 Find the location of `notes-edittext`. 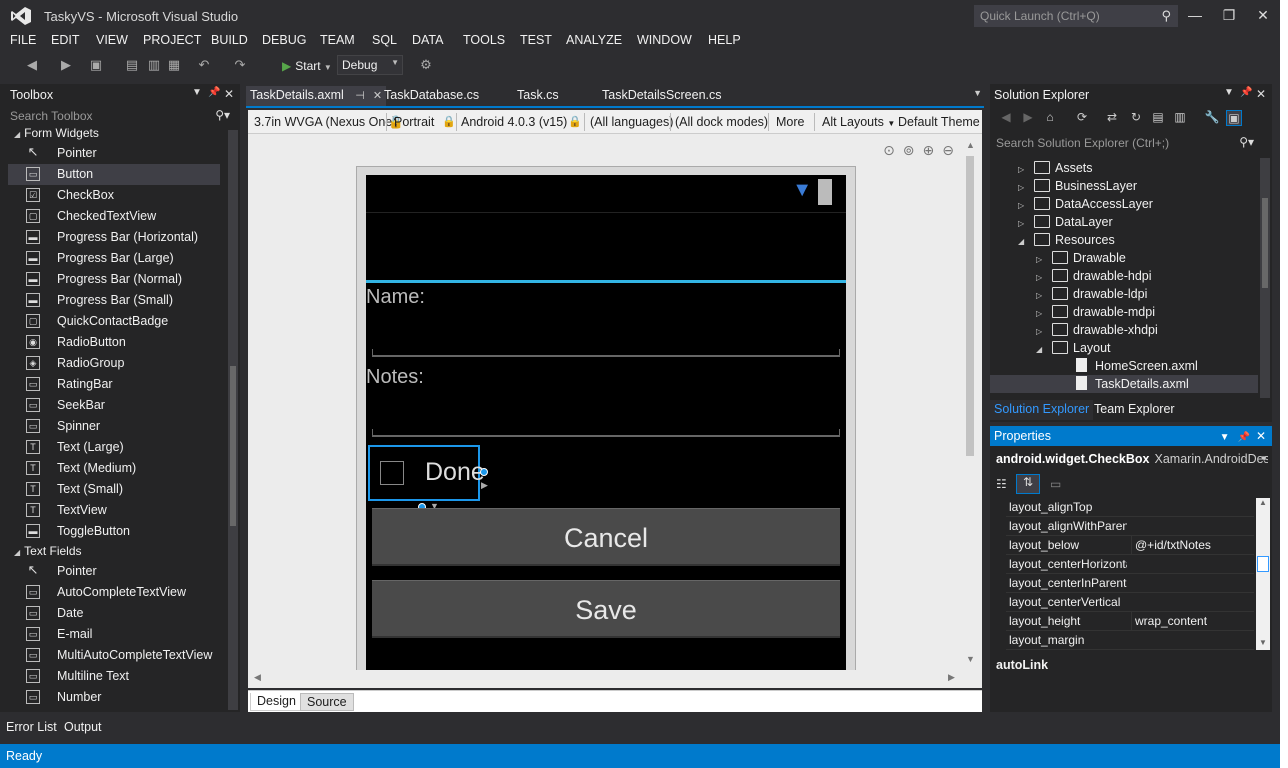

notes-edittext is located at coordinates (606, 433).